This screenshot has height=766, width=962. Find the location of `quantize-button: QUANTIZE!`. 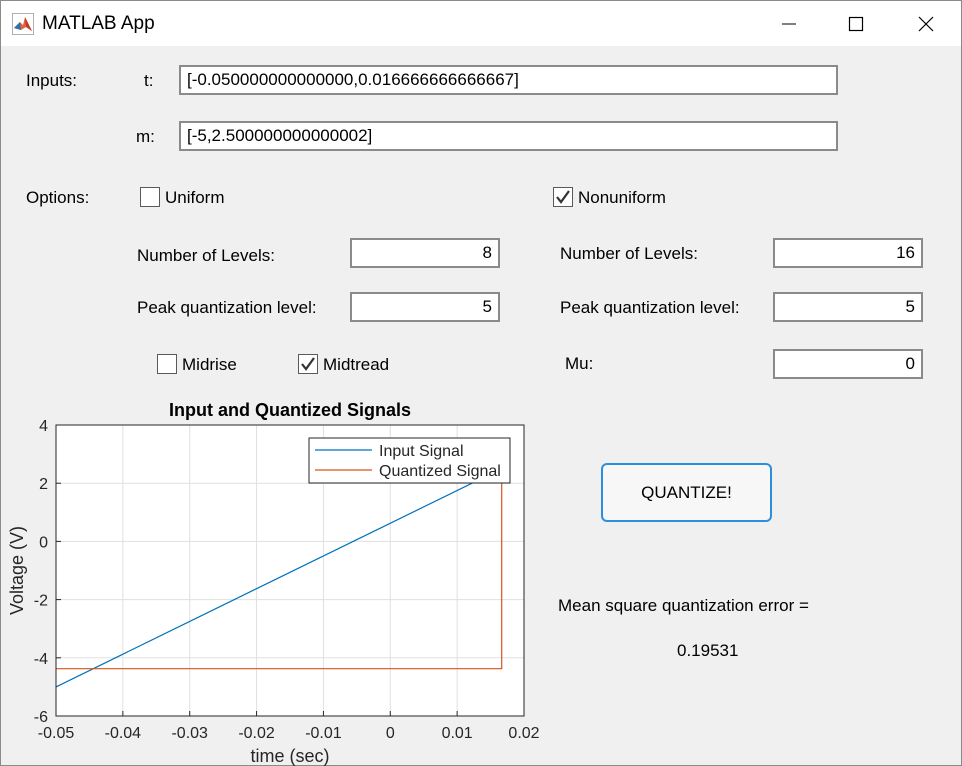

quantize-button: QUANTIZE! is located at coordinates (686, 492).